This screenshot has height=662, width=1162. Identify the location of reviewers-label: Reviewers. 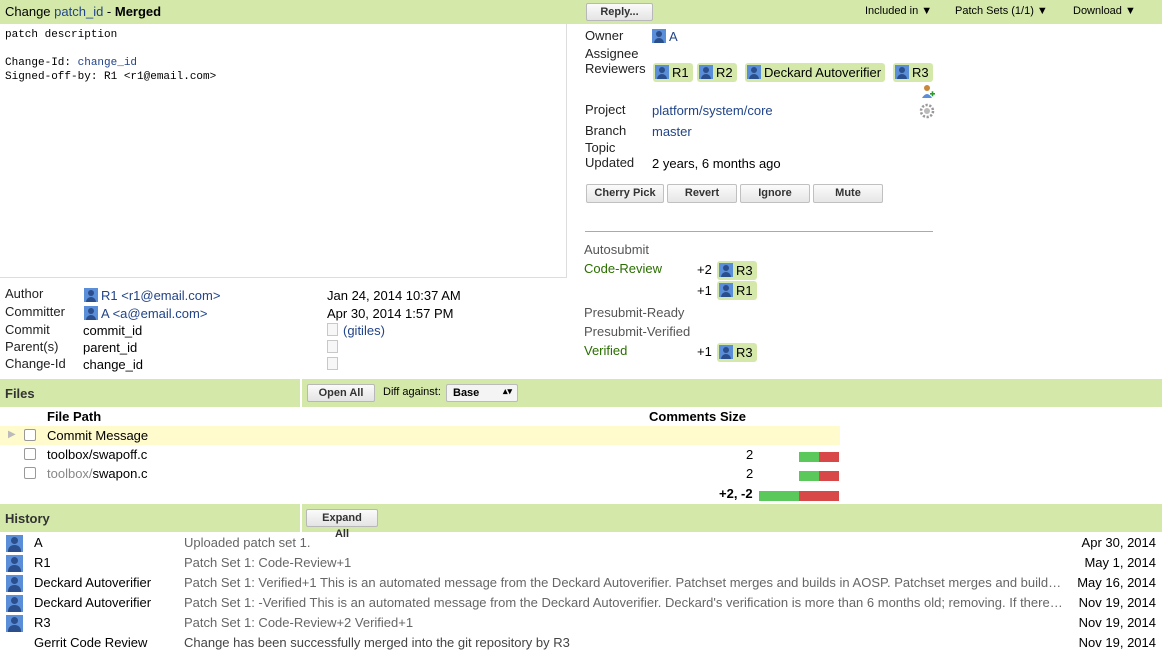
(615, 68).